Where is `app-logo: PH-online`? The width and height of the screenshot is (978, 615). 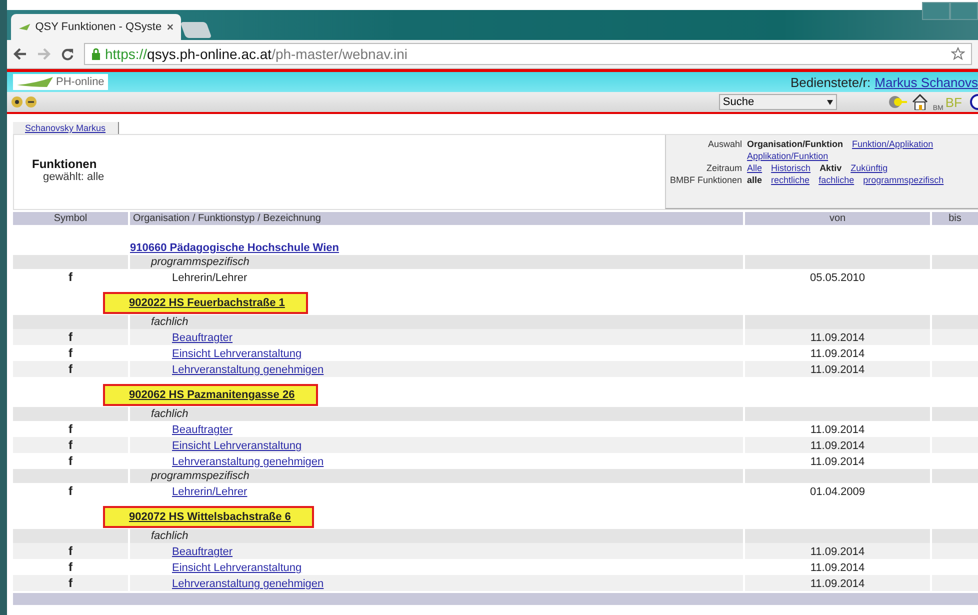
app-logo: PH-online is located at coordinates (60, 82).